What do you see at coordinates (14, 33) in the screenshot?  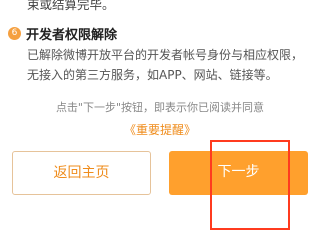 I see `number-badge-icon: 6` at bounding box center [14, 33].